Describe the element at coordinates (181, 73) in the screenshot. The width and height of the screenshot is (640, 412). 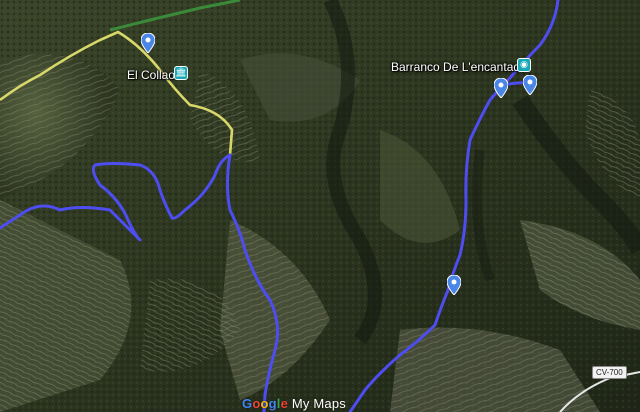
I see `museum-icon: 🏛` at that location.